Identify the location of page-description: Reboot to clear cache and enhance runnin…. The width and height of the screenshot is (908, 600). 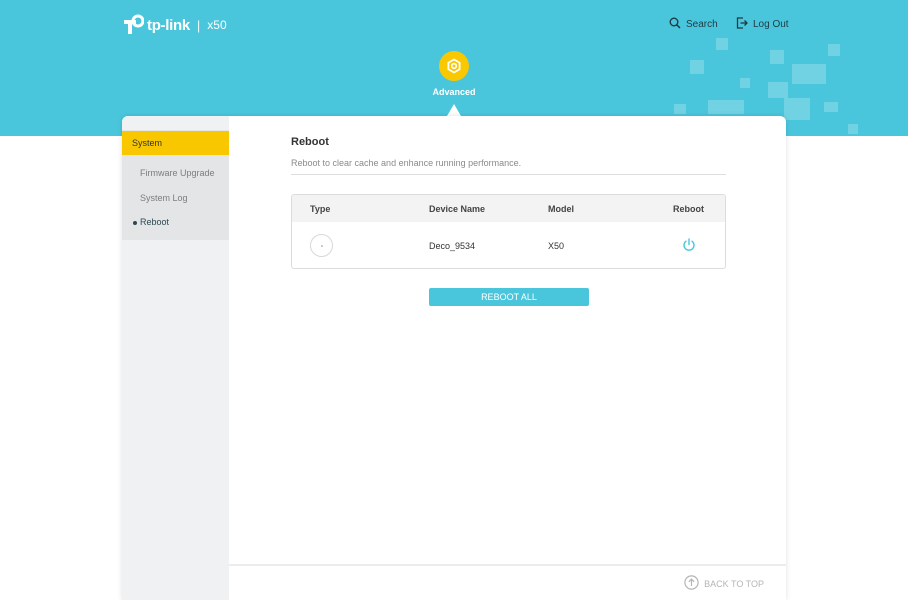
(406, 163).